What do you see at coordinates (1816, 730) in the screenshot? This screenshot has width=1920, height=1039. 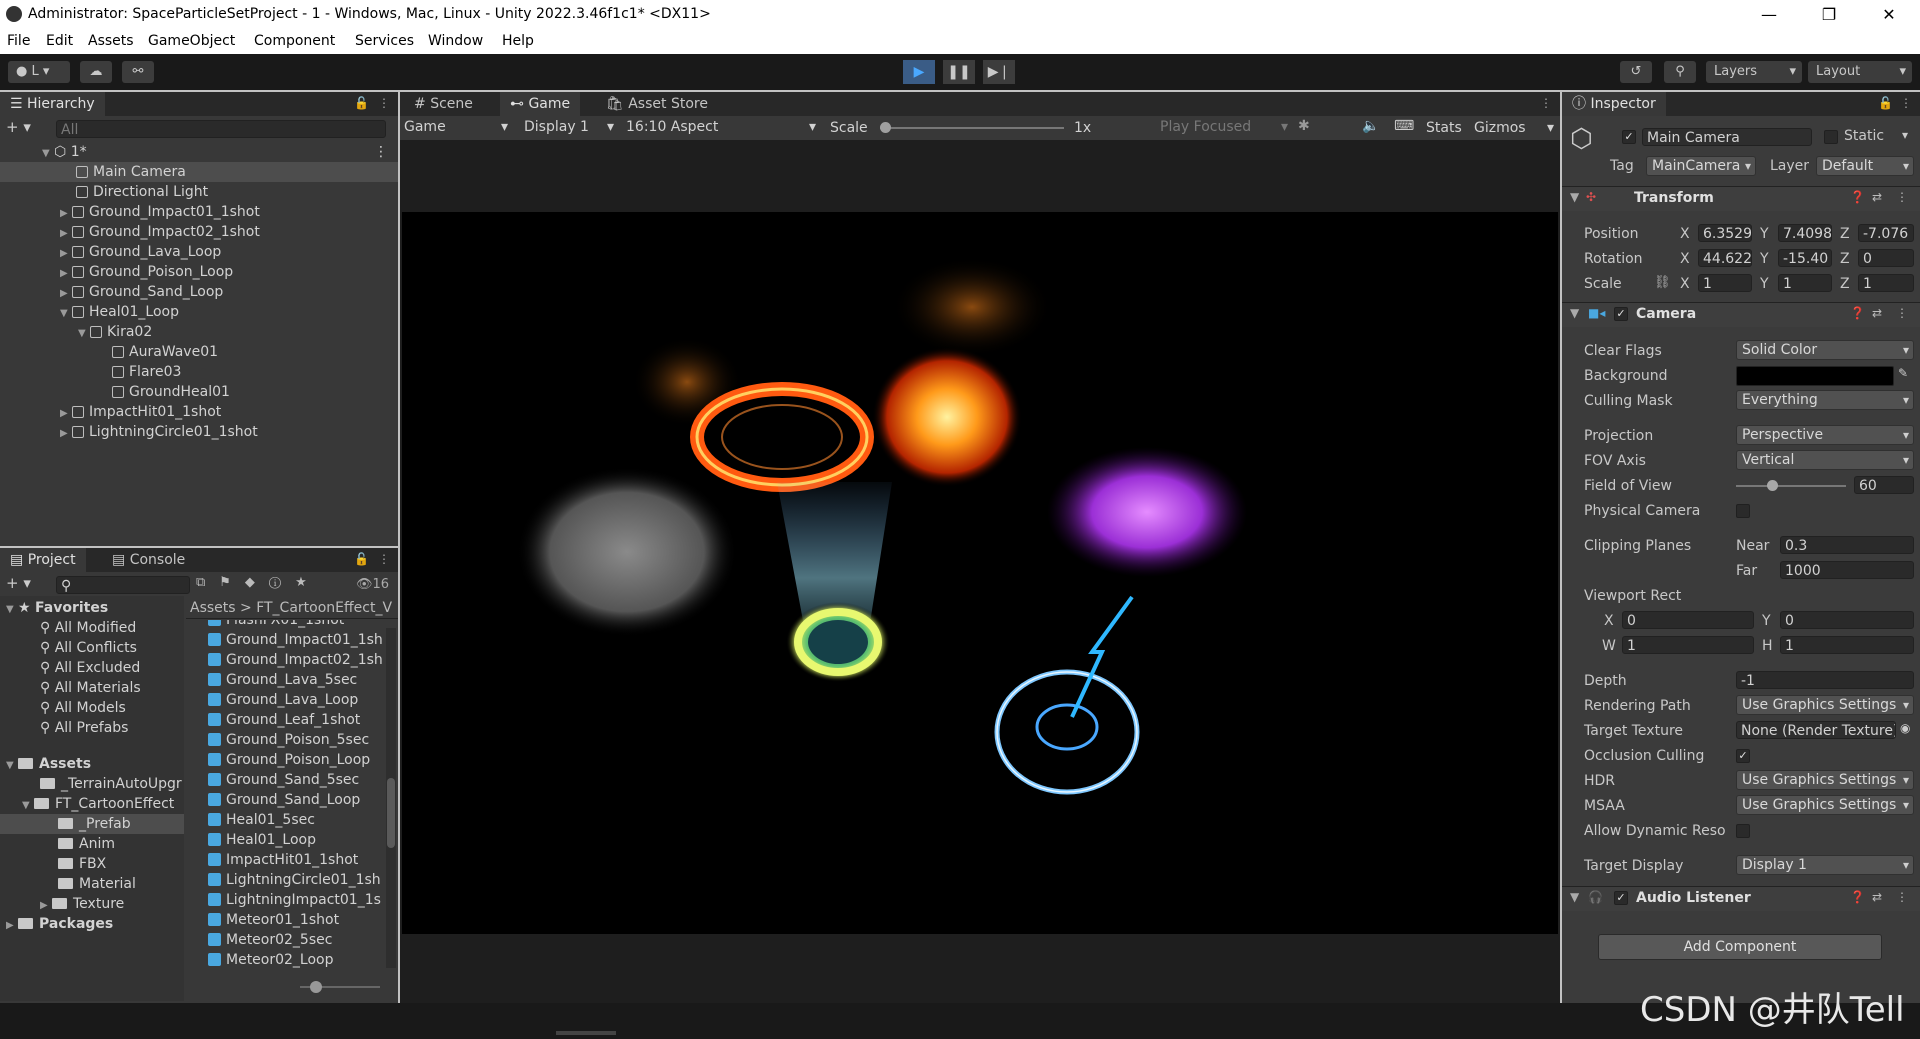 I see `target-texture-field: None (Render Texture)` at bounding box center [1816, 730].